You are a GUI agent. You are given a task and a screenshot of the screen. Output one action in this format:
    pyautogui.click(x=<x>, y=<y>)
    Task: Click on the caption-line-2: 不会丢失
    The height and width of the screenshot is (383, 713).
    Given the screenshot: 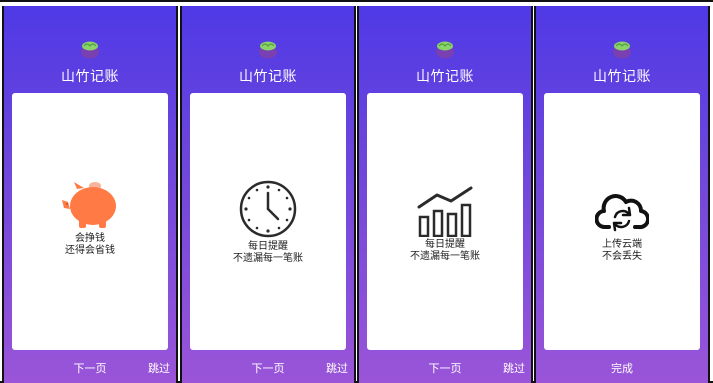 What is the action you would take?
    pyautogui.click(x=622, y=256)
    